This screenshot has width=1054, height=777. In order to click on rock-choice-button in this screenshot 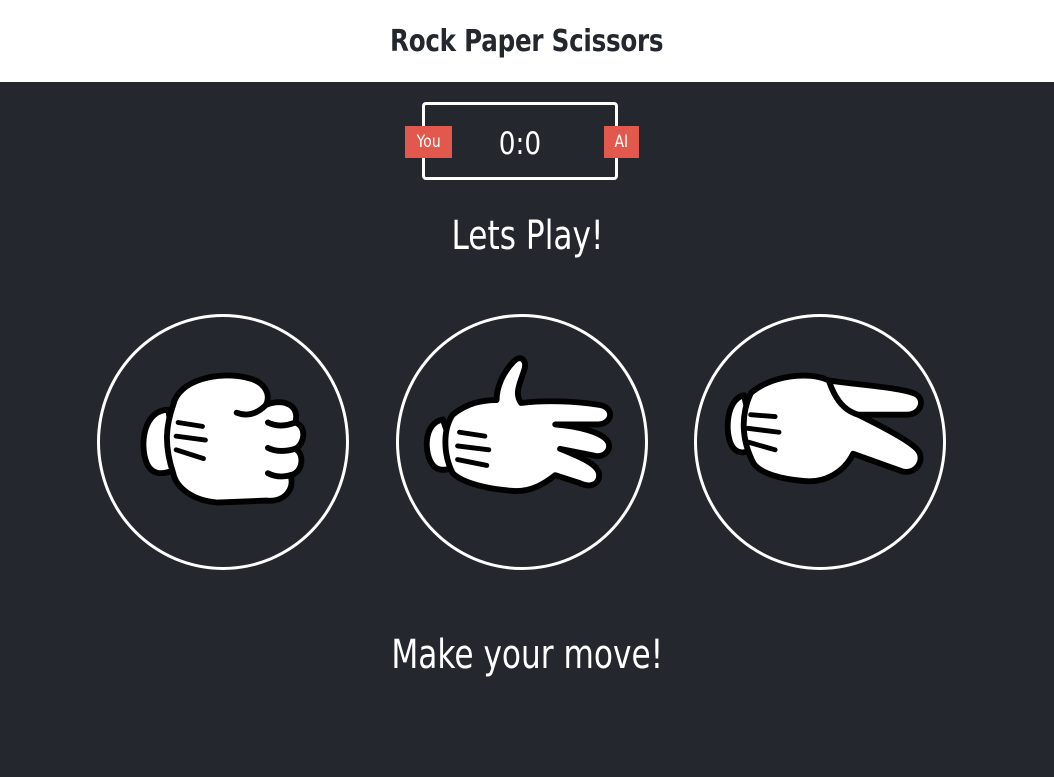, I will do `click(223, 442)`.